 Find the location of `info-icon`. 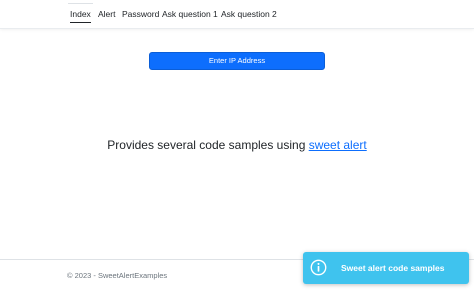

info-icon is located at coordinates (318, 267).